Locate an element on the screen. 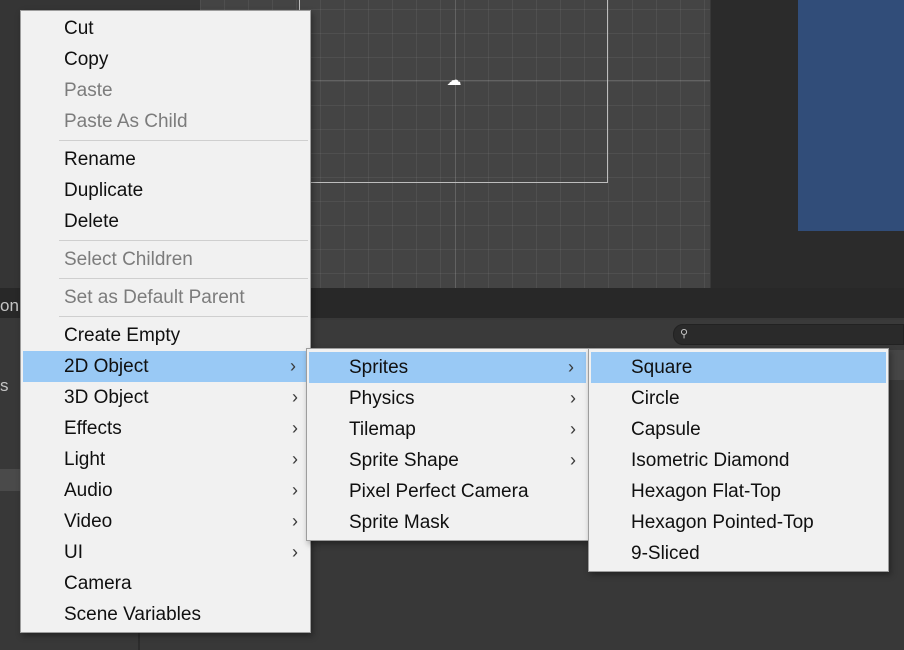 This screenshot has height=650, width=904. menu-item-label: Camera is located at coordinates (98, 583).